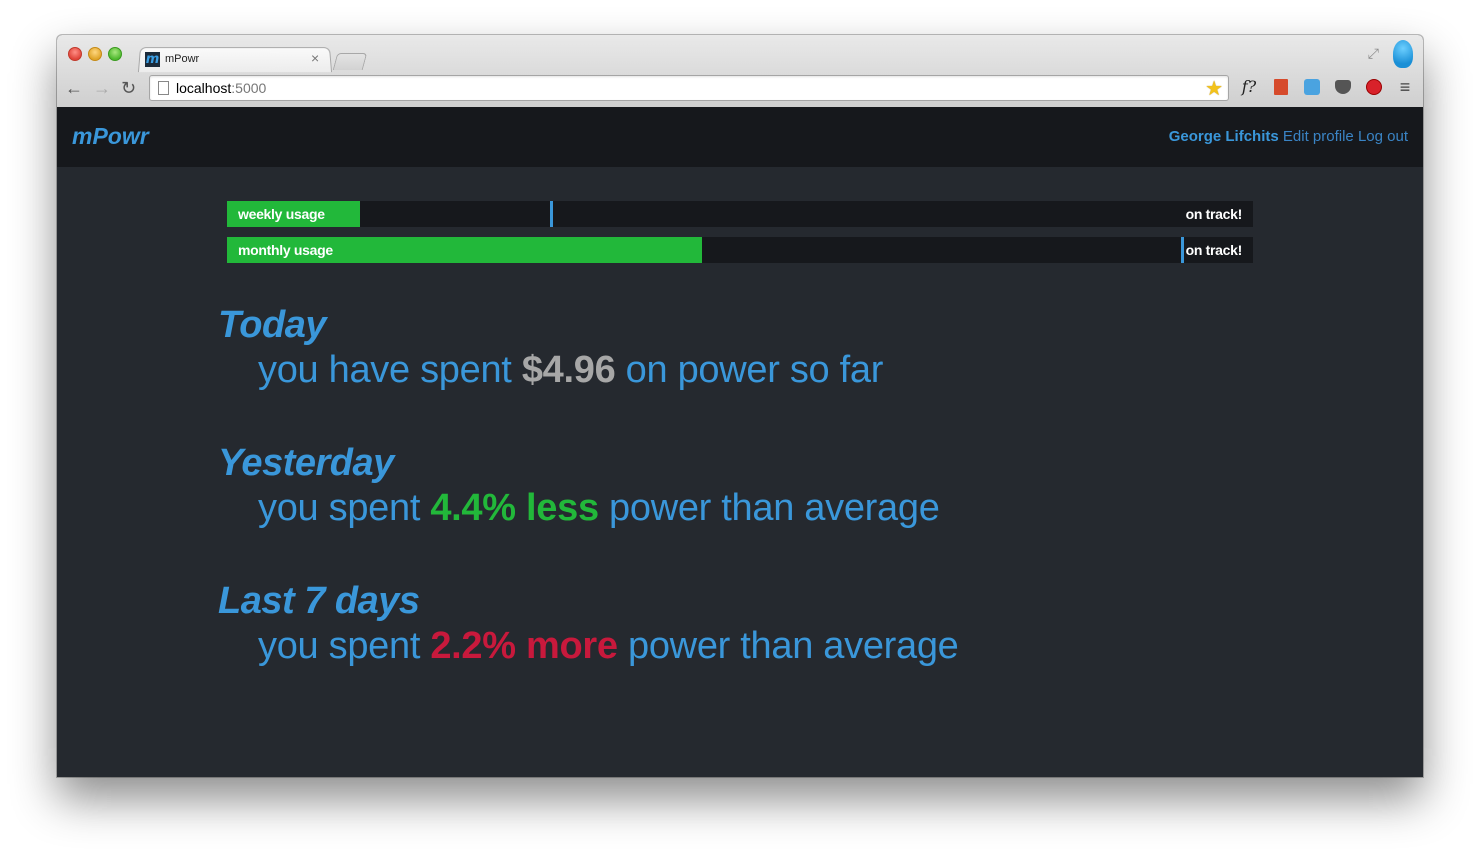  Describe the element at coordinates (1214, 88) in the screenshot. I see `bookmark-star-icon: ★` at that location.